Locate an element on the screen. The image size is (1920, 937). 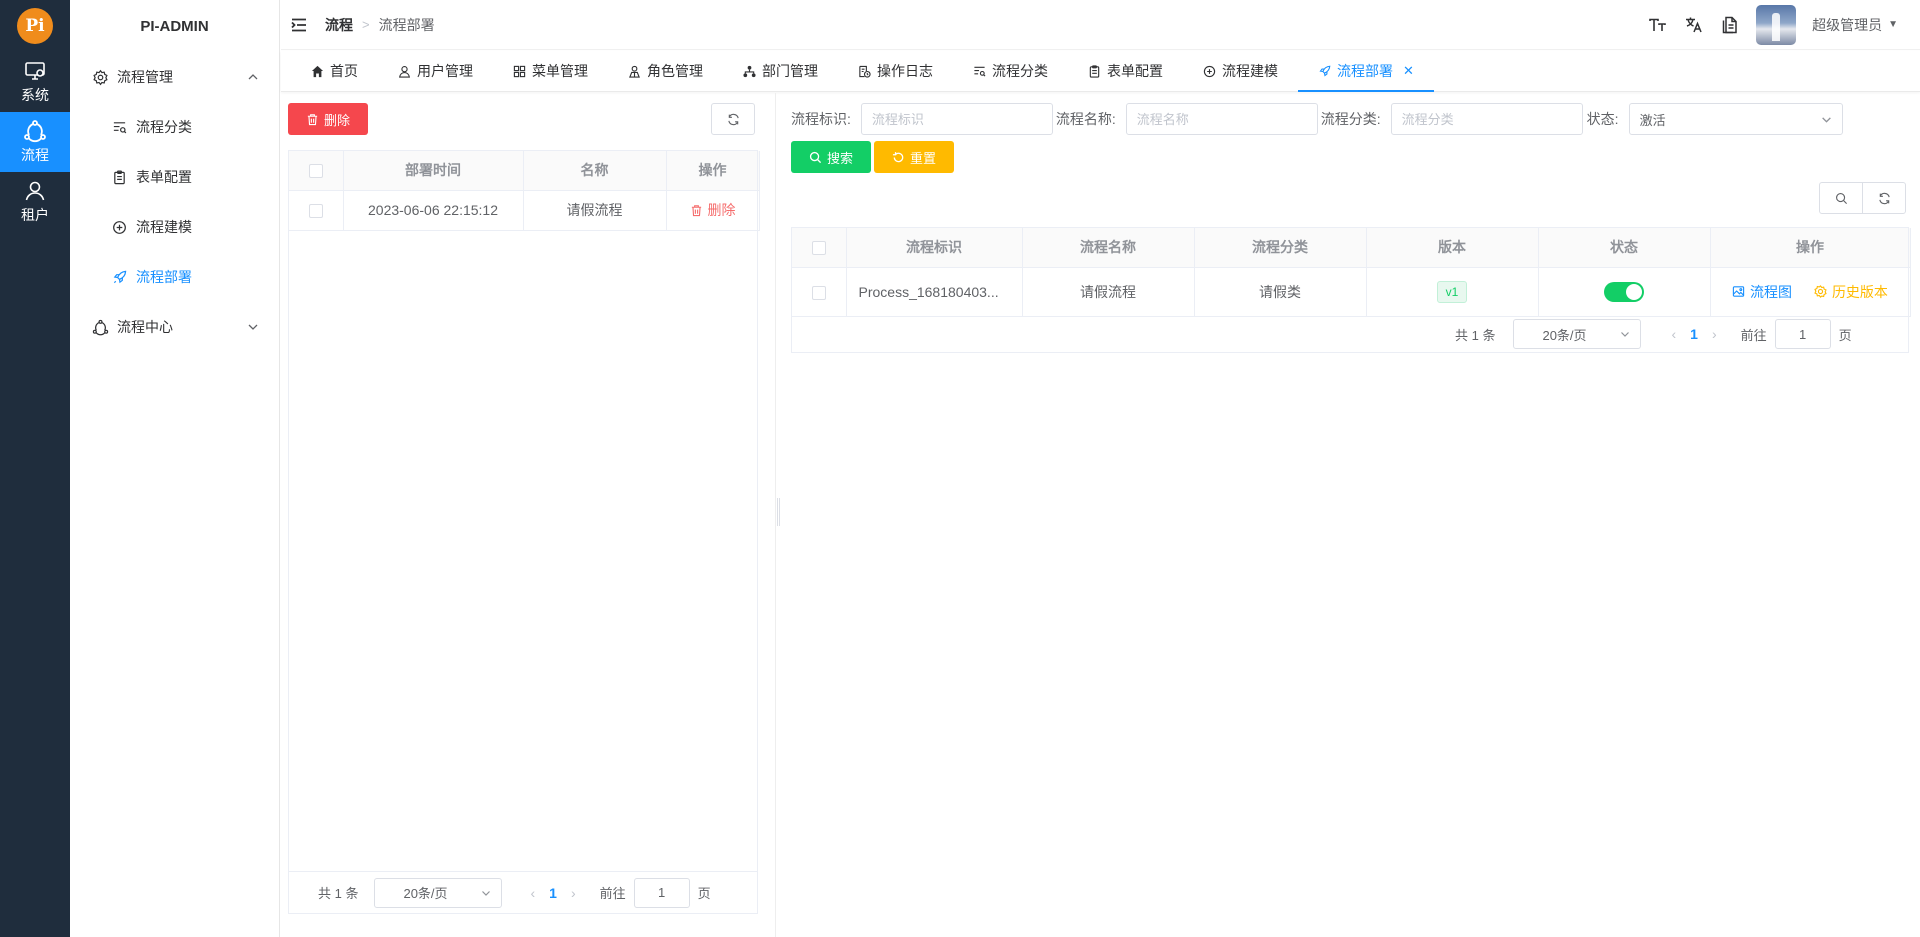
home-icon is located at coordinates (317, 71).